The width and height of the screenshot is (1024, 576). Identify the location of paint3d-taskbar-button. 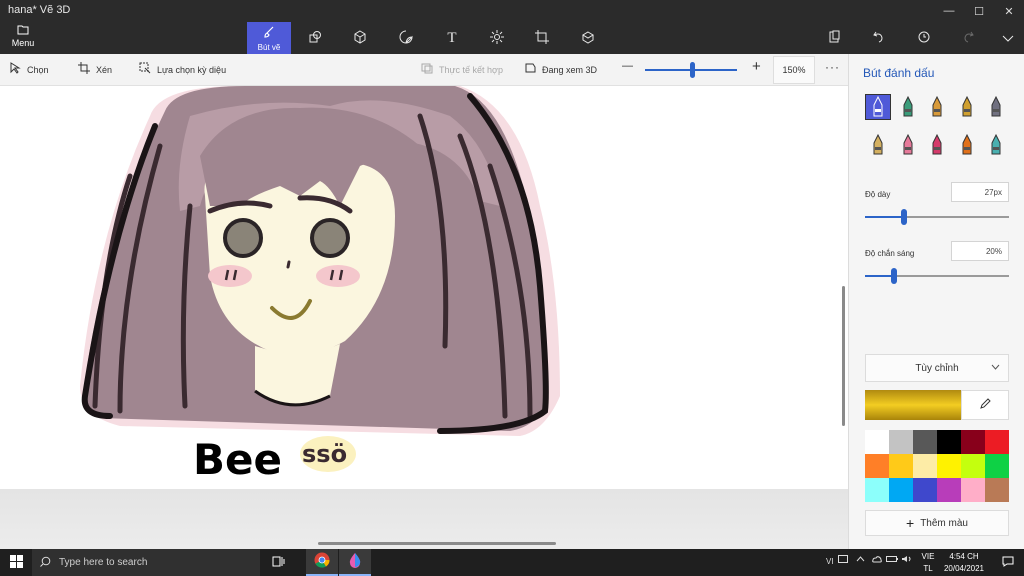
(355, 562).